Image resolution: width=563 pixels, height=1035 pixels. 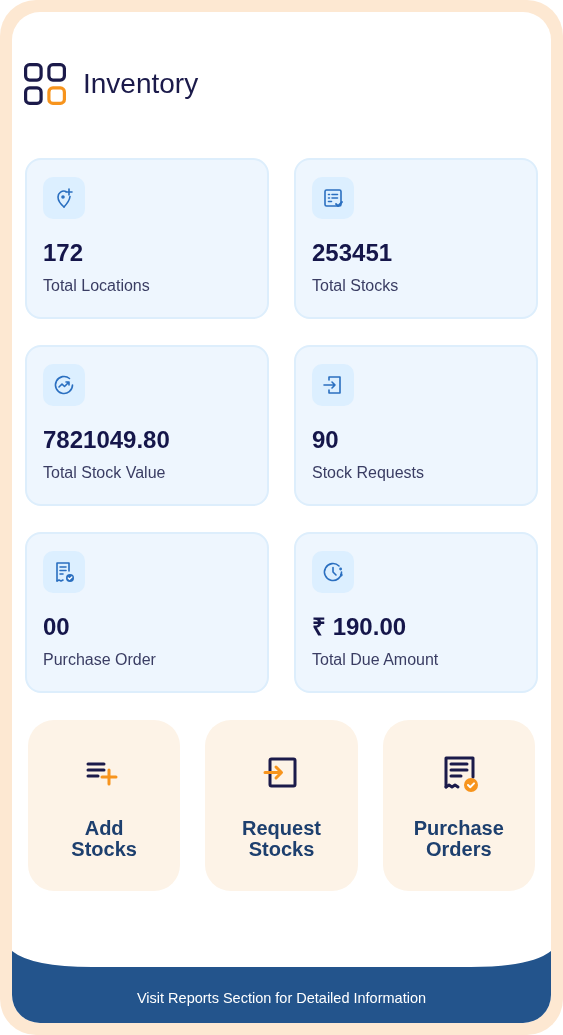 What do you see at coordinates (107, 440) in the screenshot?
I see `stat-value: 7821049.80` at bounding box center [107, 440].